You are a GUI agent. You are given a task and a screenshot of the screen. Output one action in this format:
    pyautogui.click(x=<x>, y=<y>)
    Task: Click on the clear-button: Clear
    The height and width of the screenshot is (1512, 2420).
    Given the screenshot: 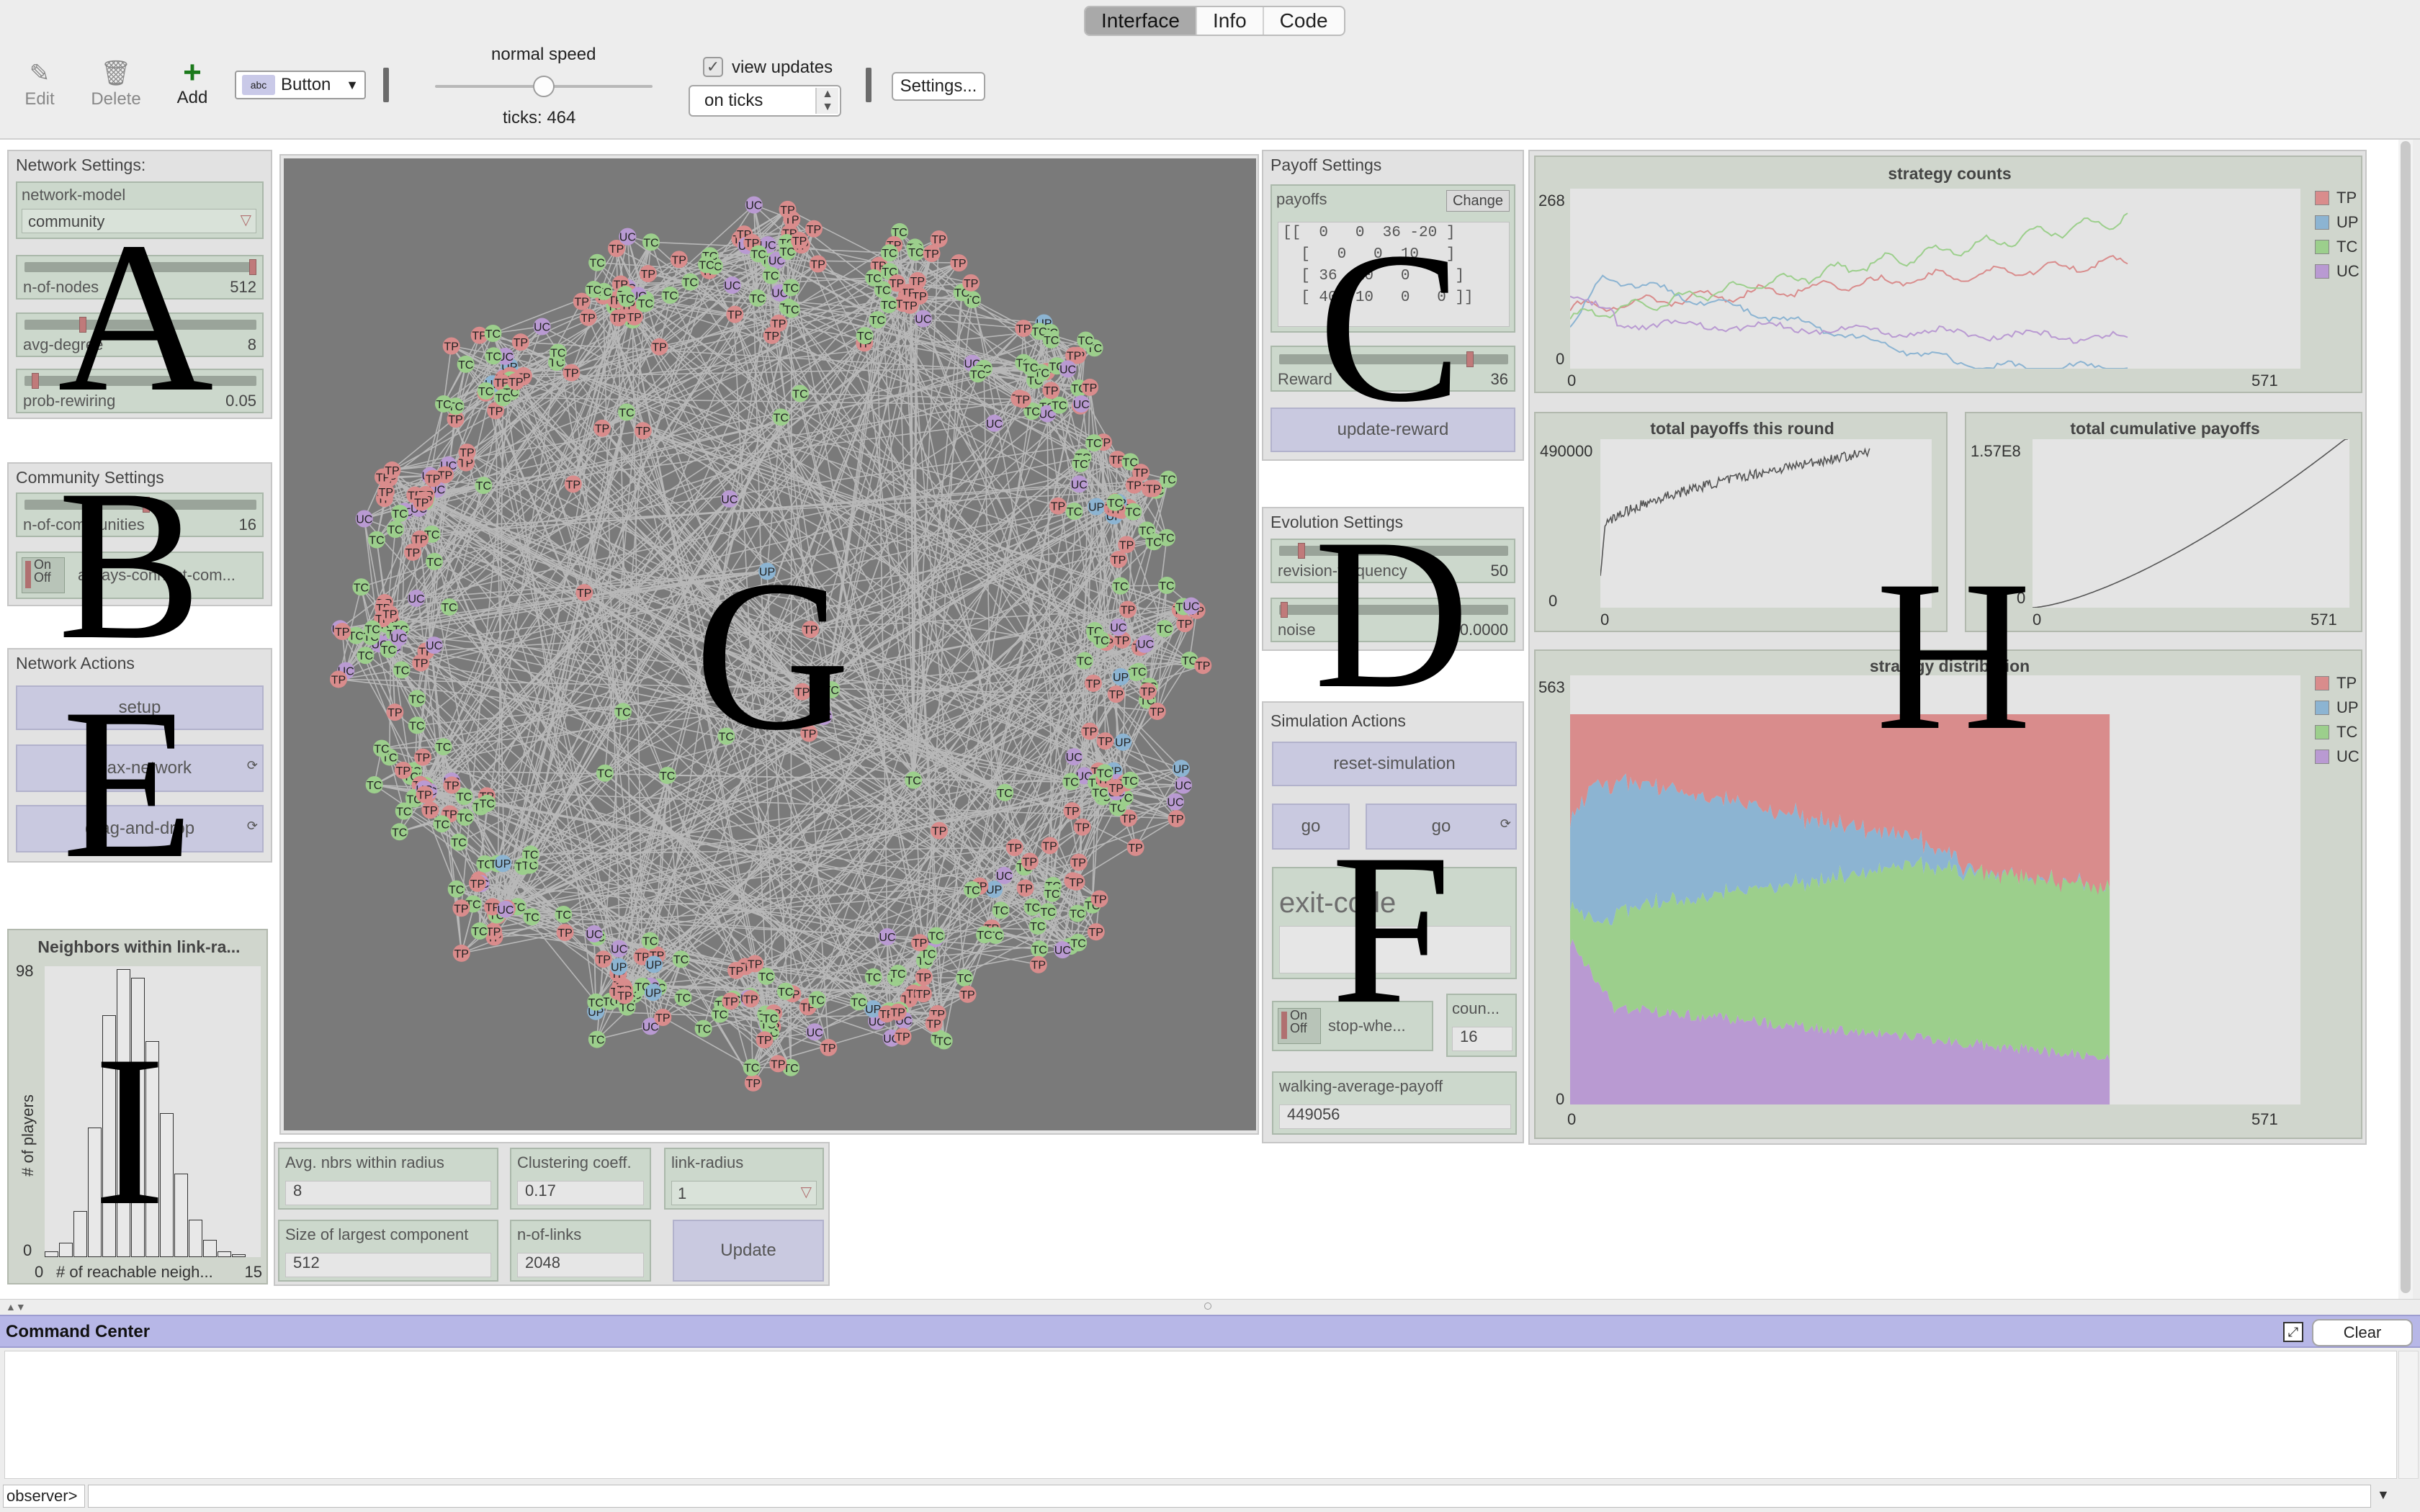 What is the action you would take?
    pyautogui.click(x=2362, y=1332)
    